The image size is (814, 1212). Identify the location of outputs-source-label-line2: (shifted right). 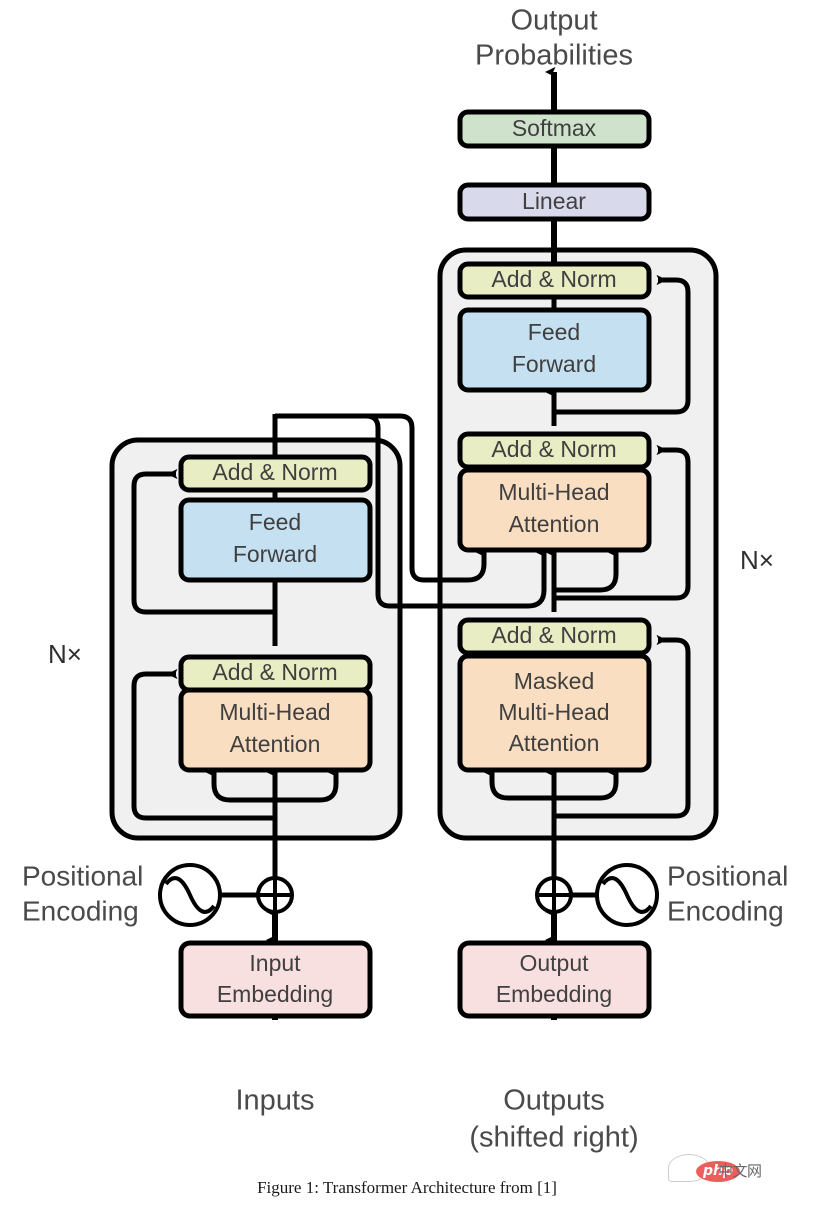
(553, 1138).